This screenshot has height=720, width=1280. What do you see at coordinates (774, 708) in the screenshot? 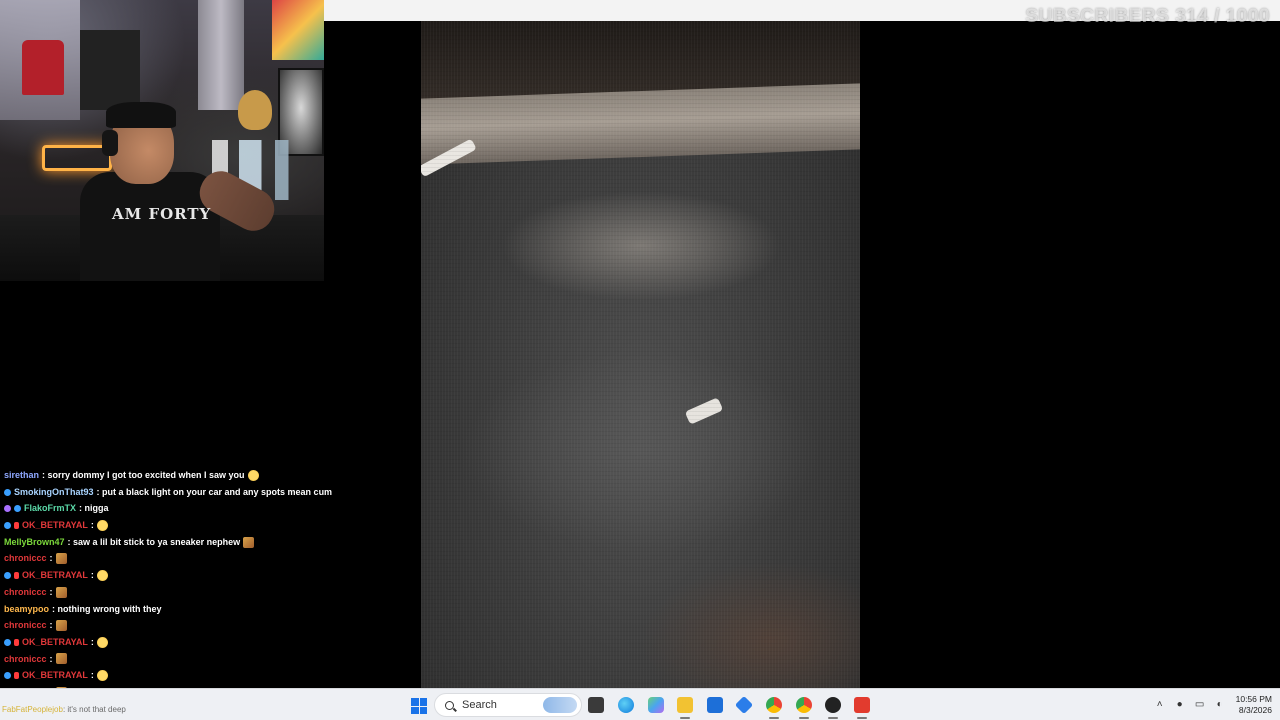
I see `chrome-icon` at bounding box center [774, 708].